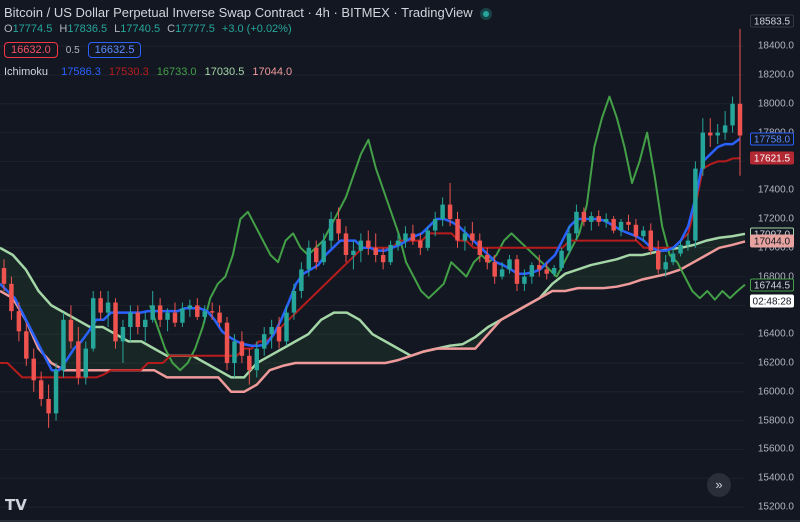 This screenshot has height=522, width=800. I want to click on tradingview-logo: TV, so click(16, 505).